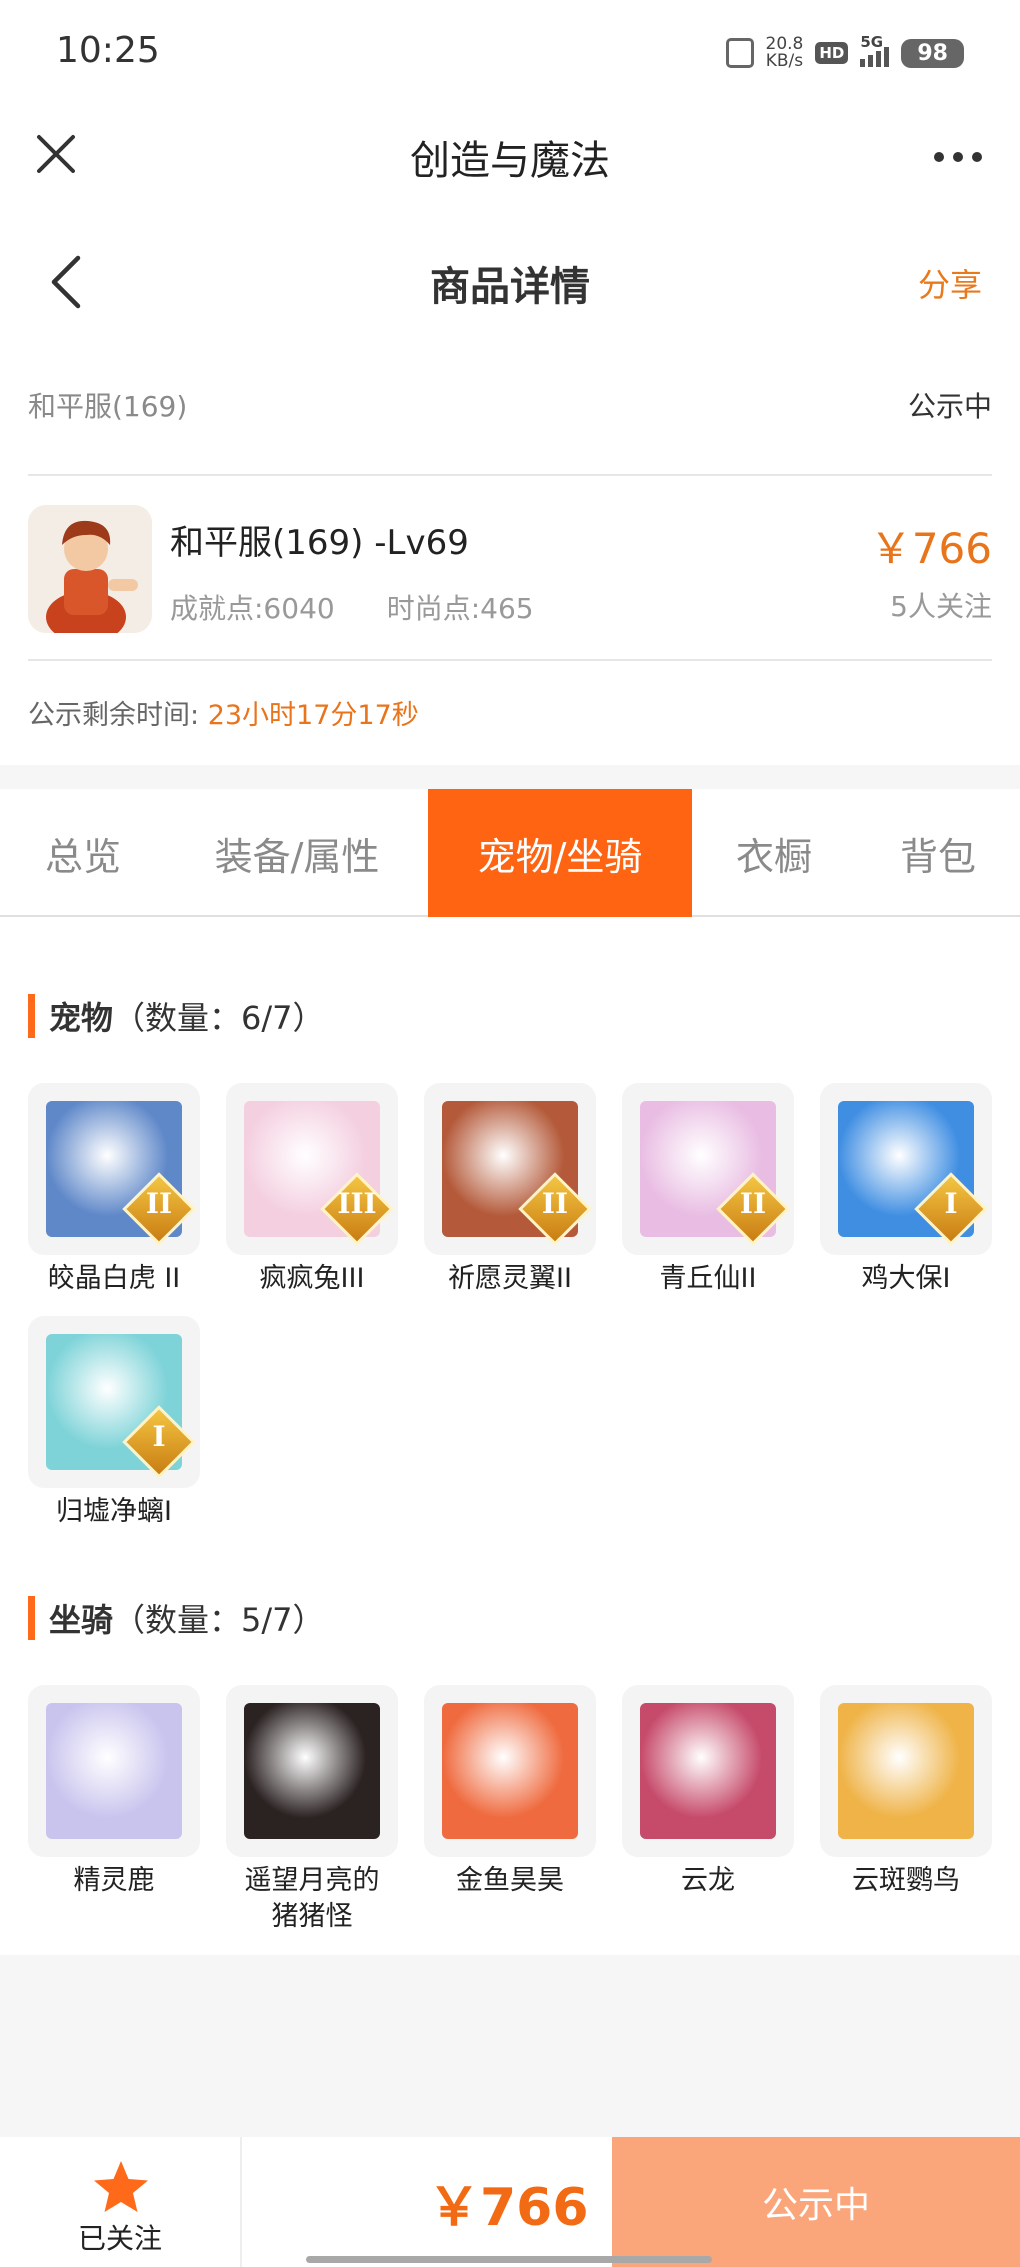 This screenshot has width=1020, height=2267. Describe the element at coordinates (872, 42) in the screenshot. I see `network-type: 5G` at that location.